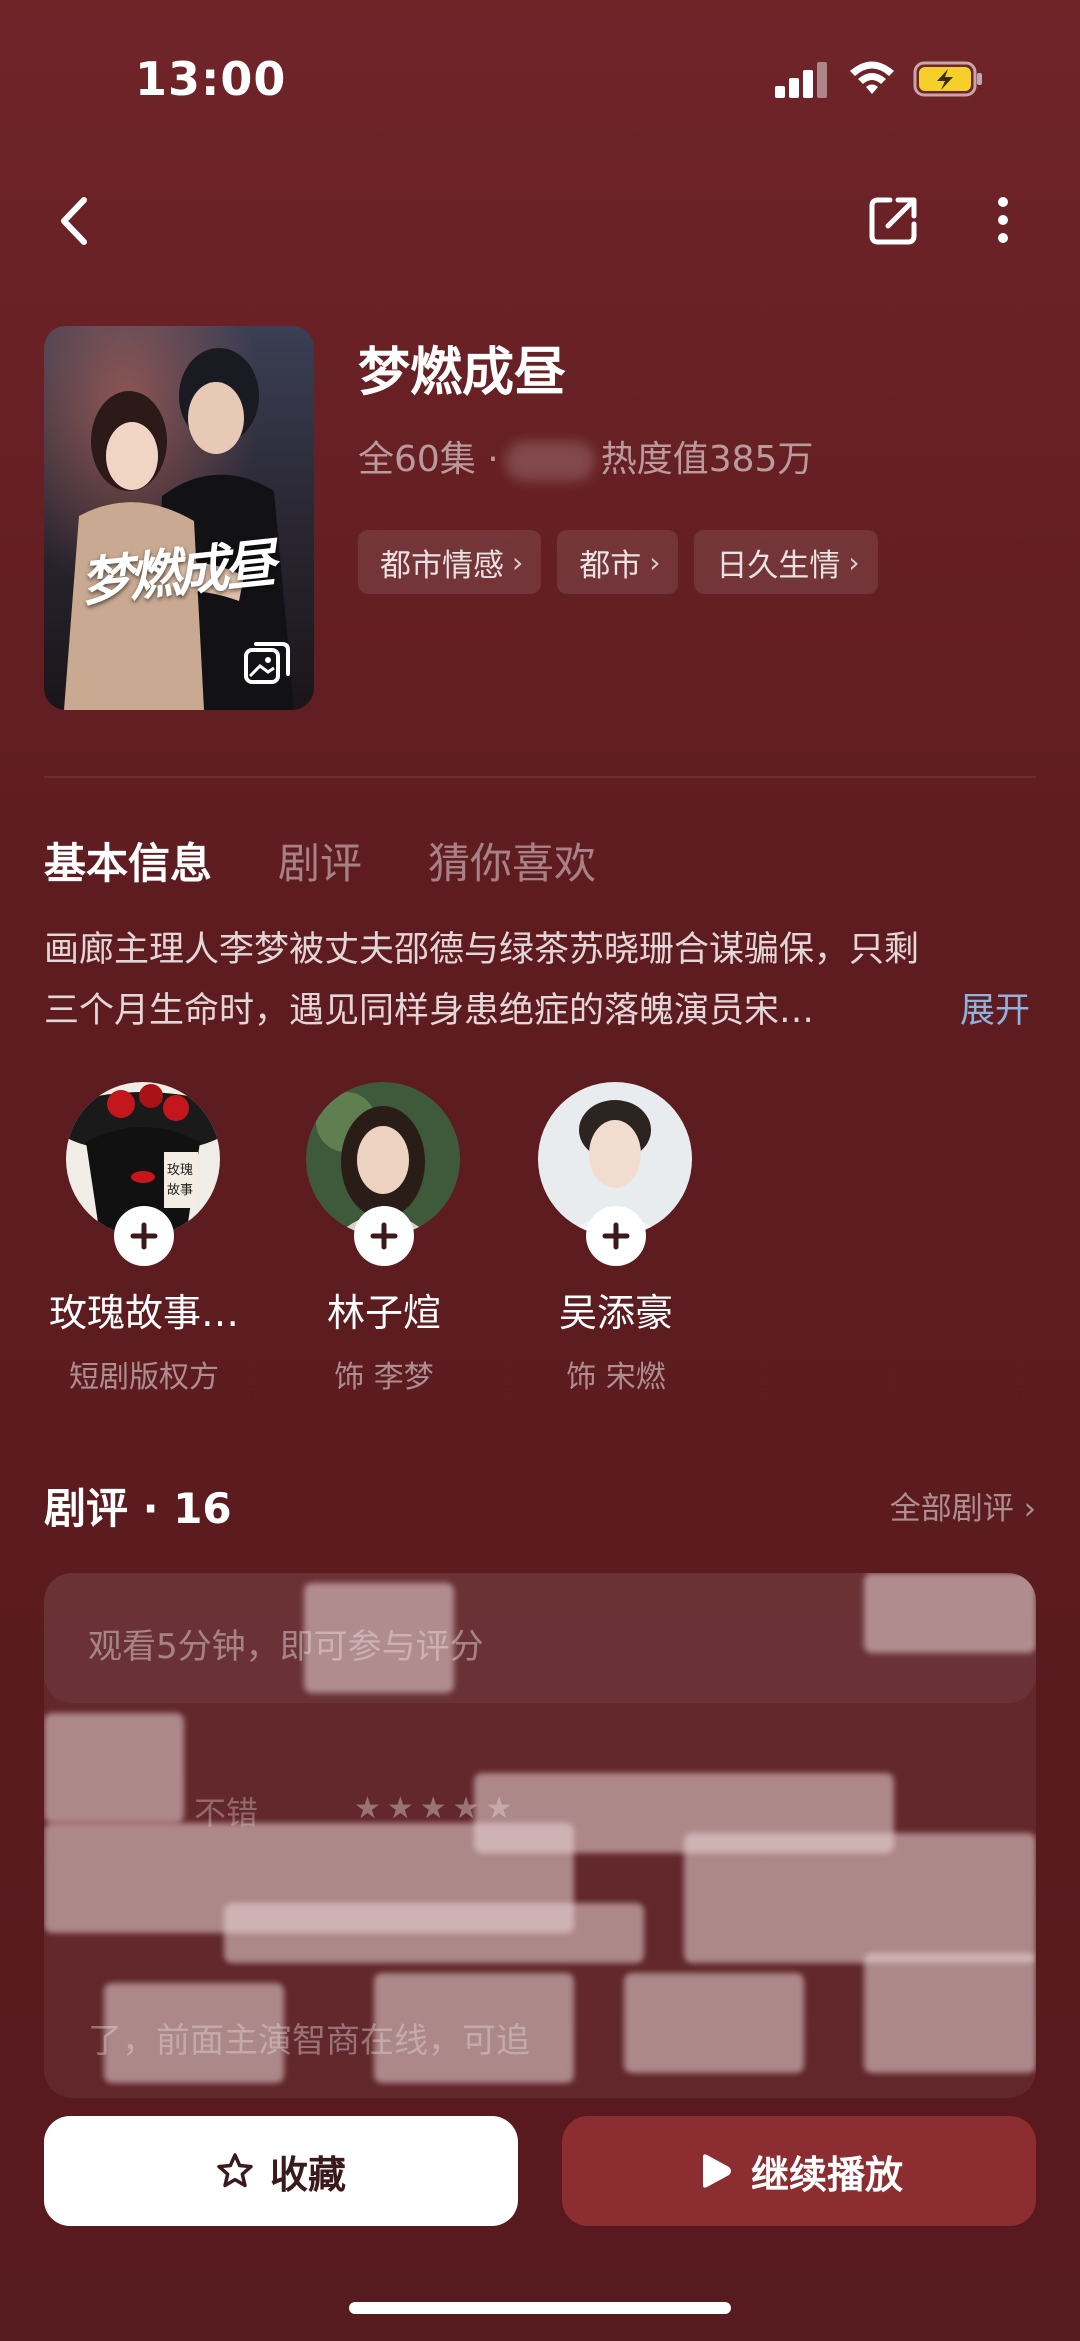 Image resolution: width=1080 pixels, height=2341 pixels. I want to click on cellular-signal-icon, so click(801, 80).